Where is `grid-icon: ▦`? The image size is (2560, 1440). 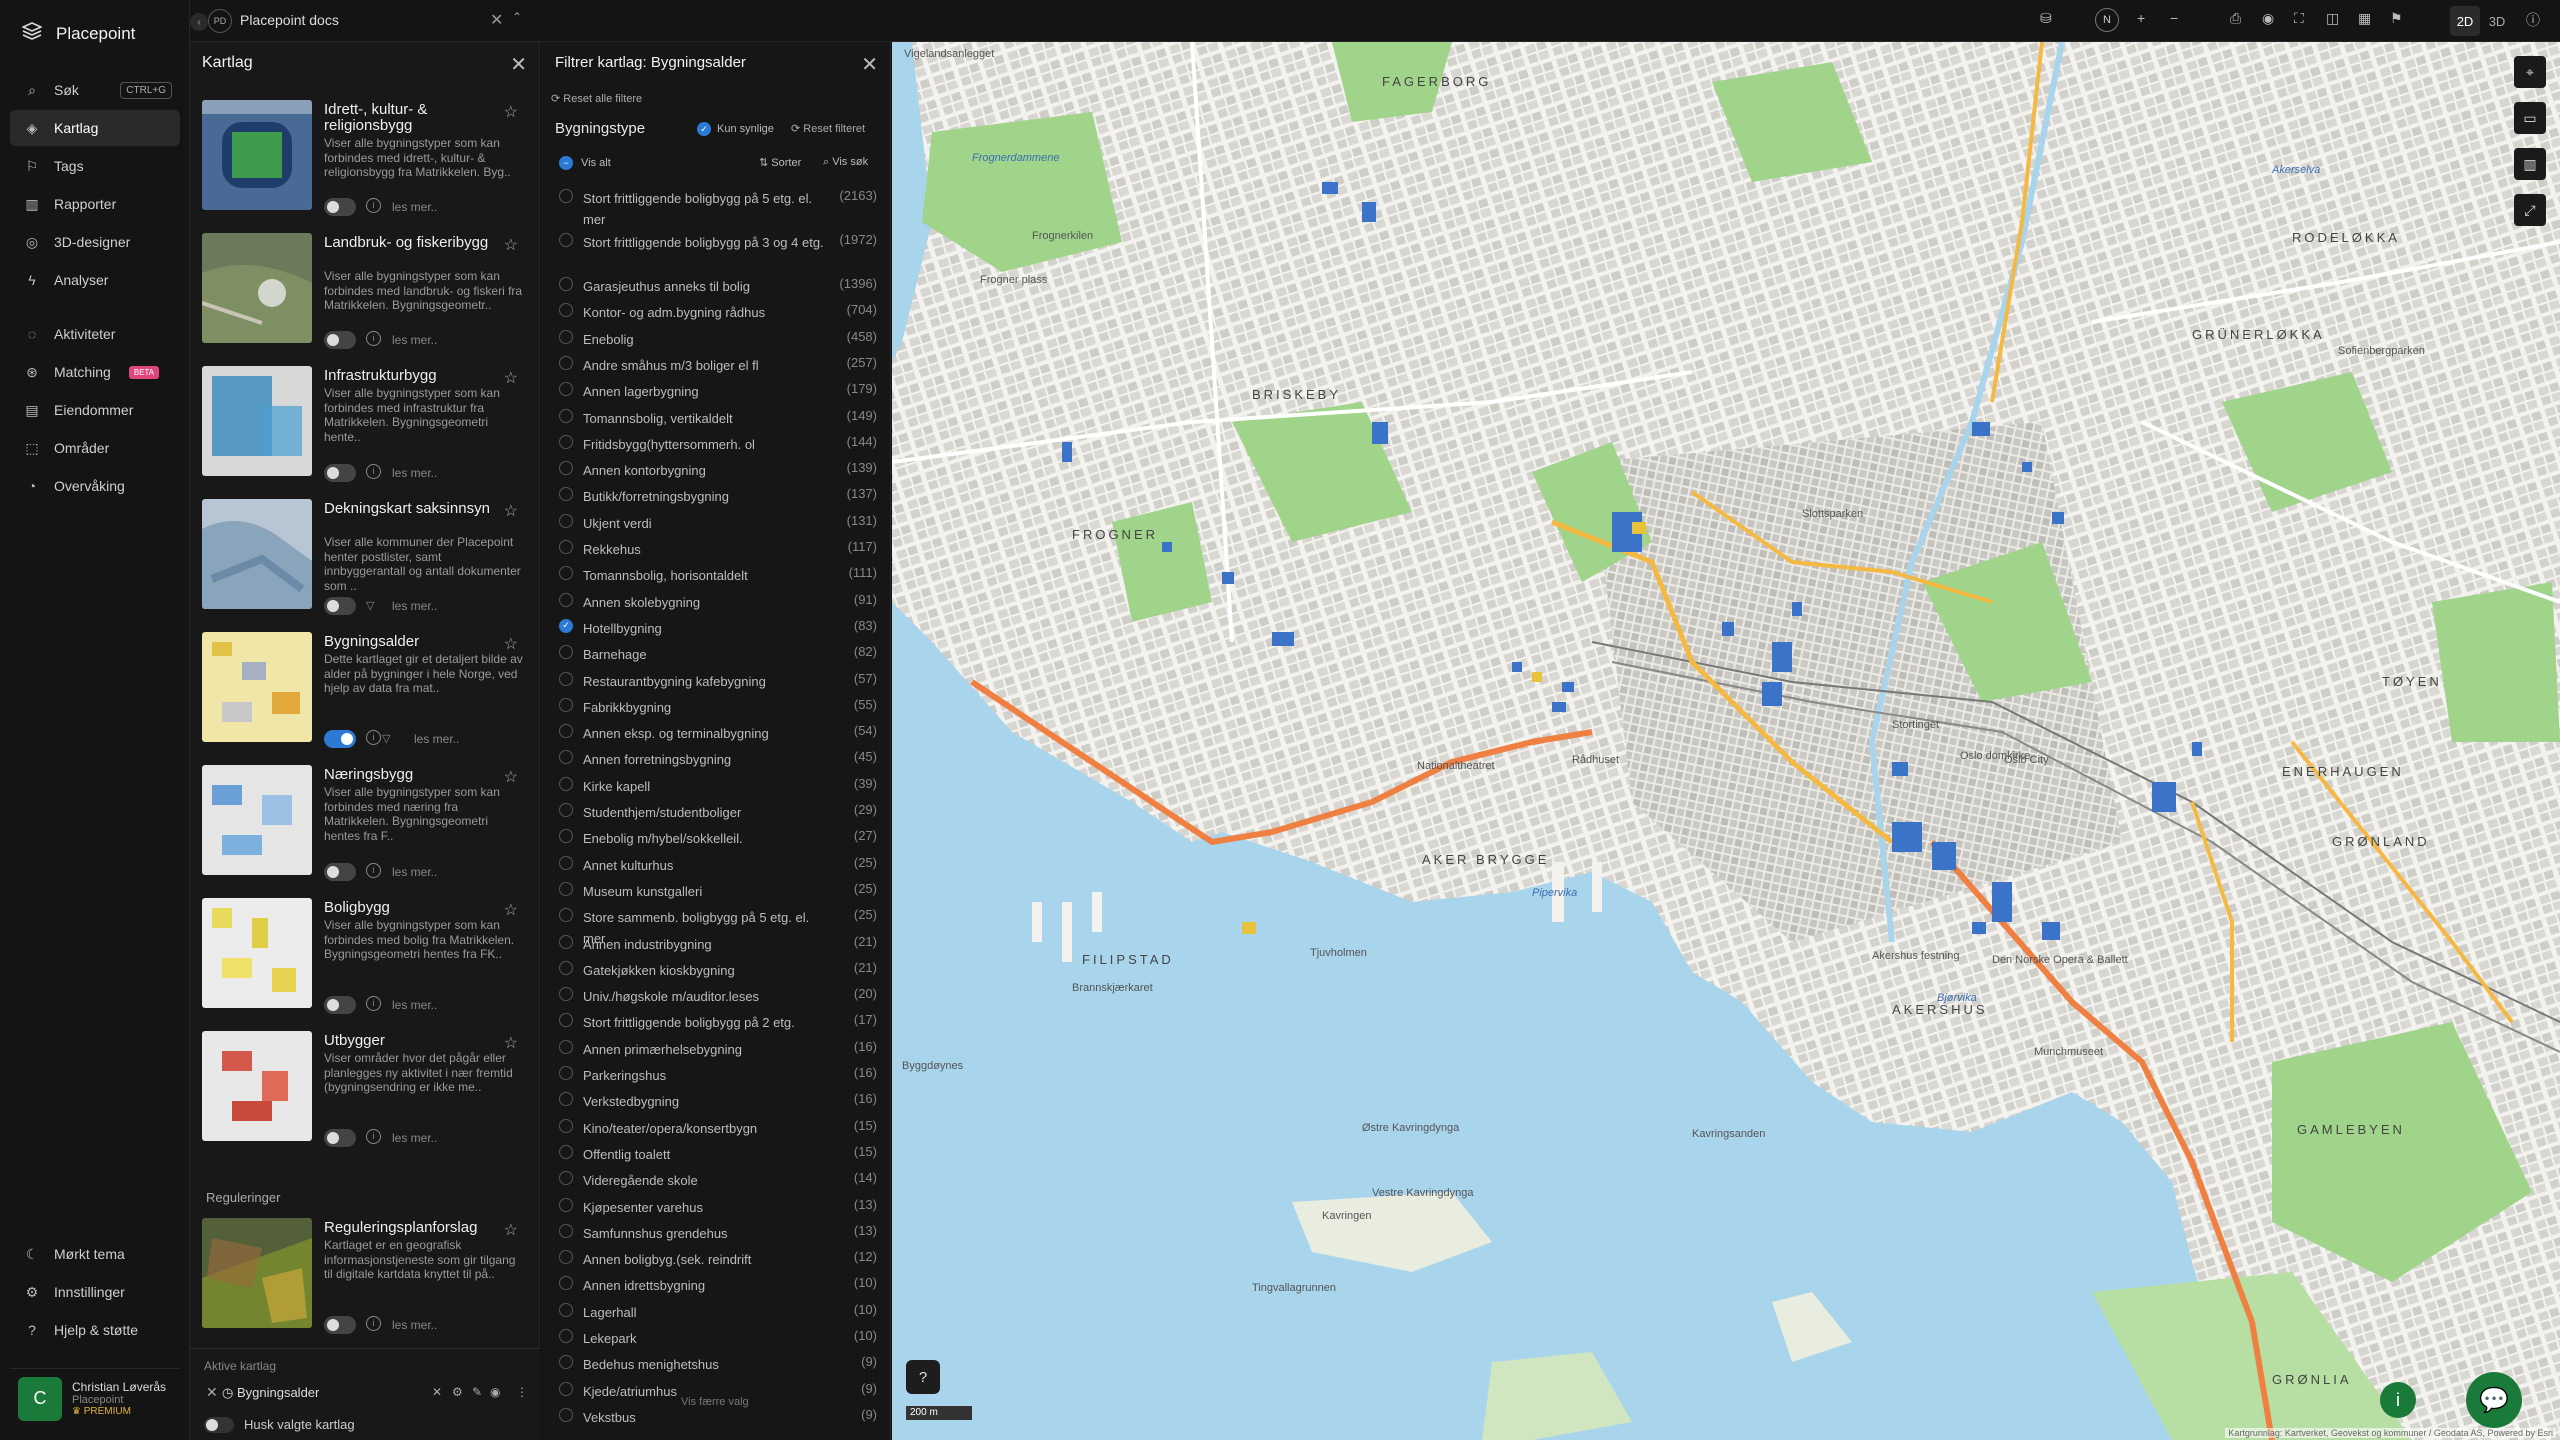 grid-icon: ▦ is located at coordinates (2364, 18).